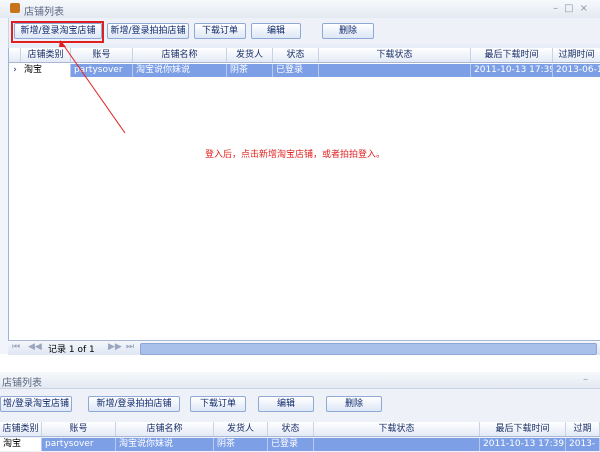 This screenshot has width=600, height=452. What do you see at coordinates (22, 383) in the screenshot?
I see `bottom-window-title: 店铺列表` at bounding box center [22, 383].